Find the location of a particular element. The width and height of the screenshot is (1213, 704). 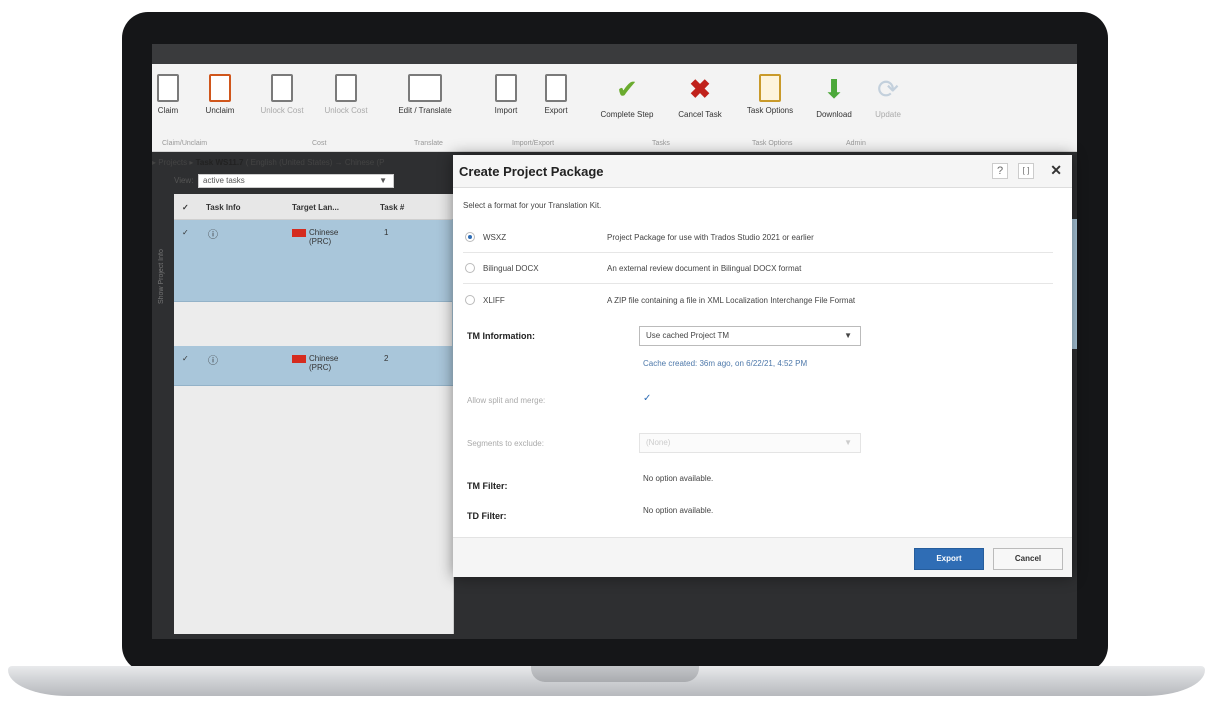

breadcrumb-task: Task WS11.7 is located at coordinates (220, 162).